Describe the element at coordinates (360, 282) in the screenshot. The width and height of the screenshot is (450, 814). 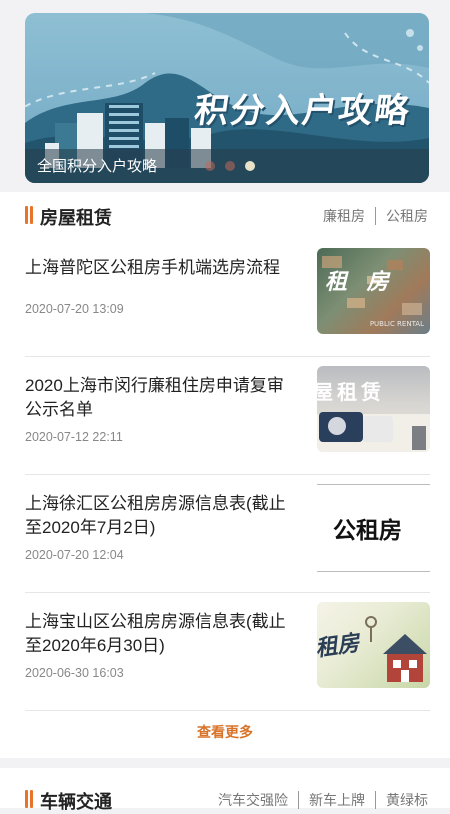
I see `thumbnail-text: 租 房` at that location.